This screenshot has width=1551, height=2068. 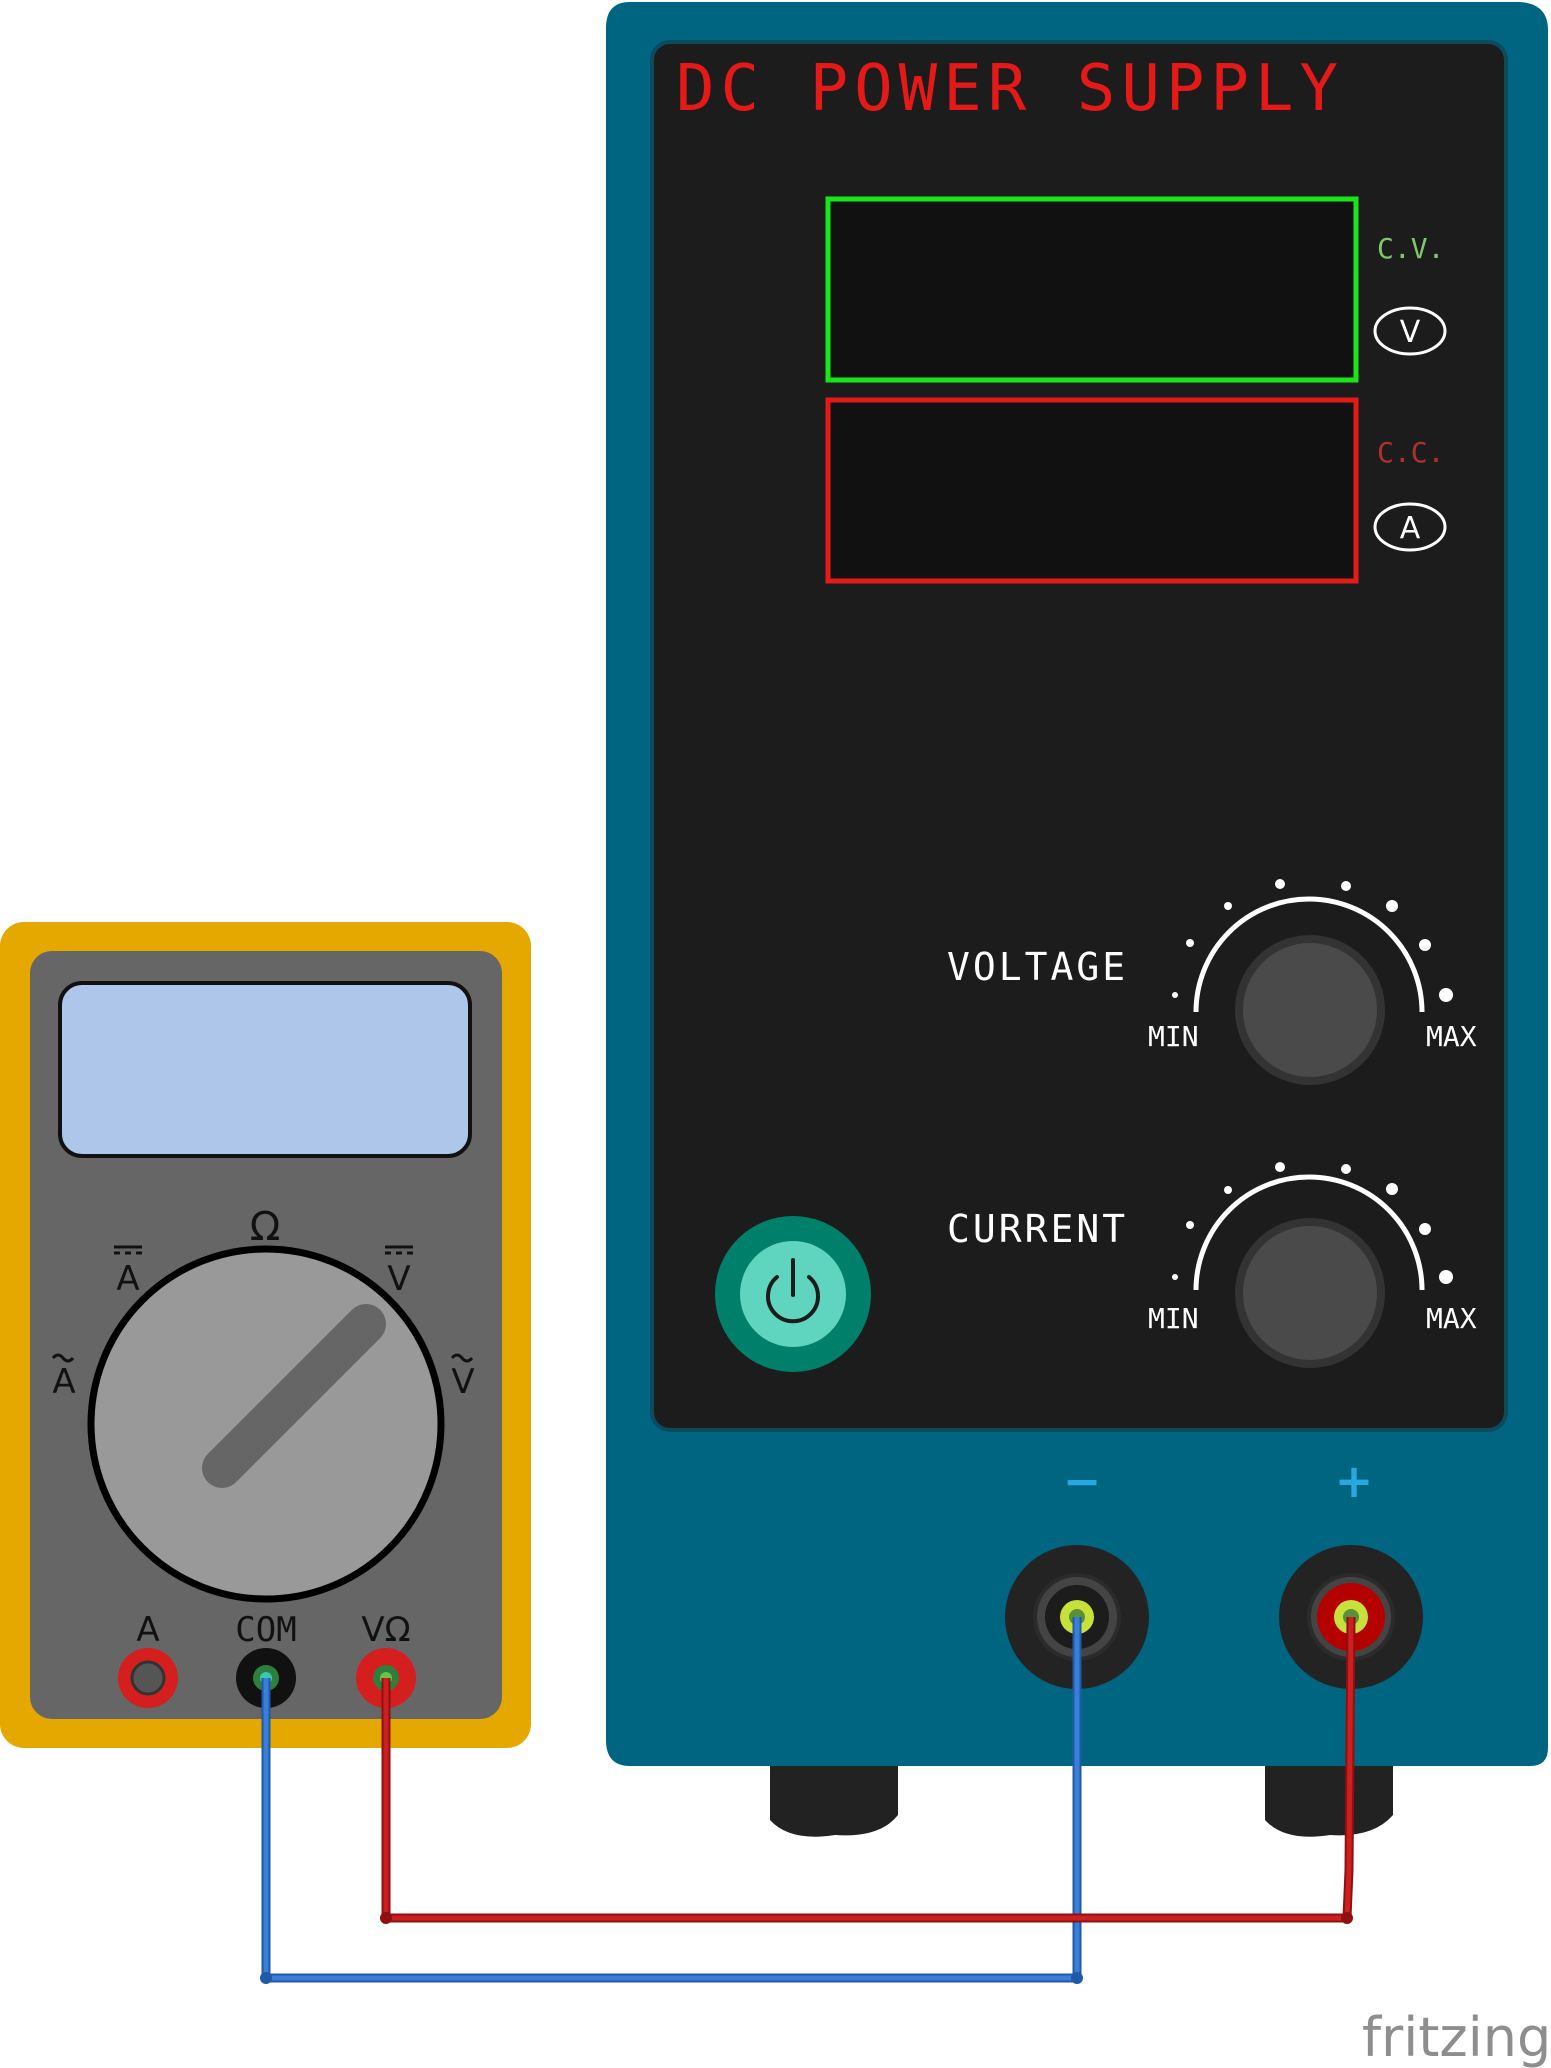 What do you see at coordinates (265, 1069) in the screenshot?
I see `multimeter-screen` at bounding box center [265, 1069].